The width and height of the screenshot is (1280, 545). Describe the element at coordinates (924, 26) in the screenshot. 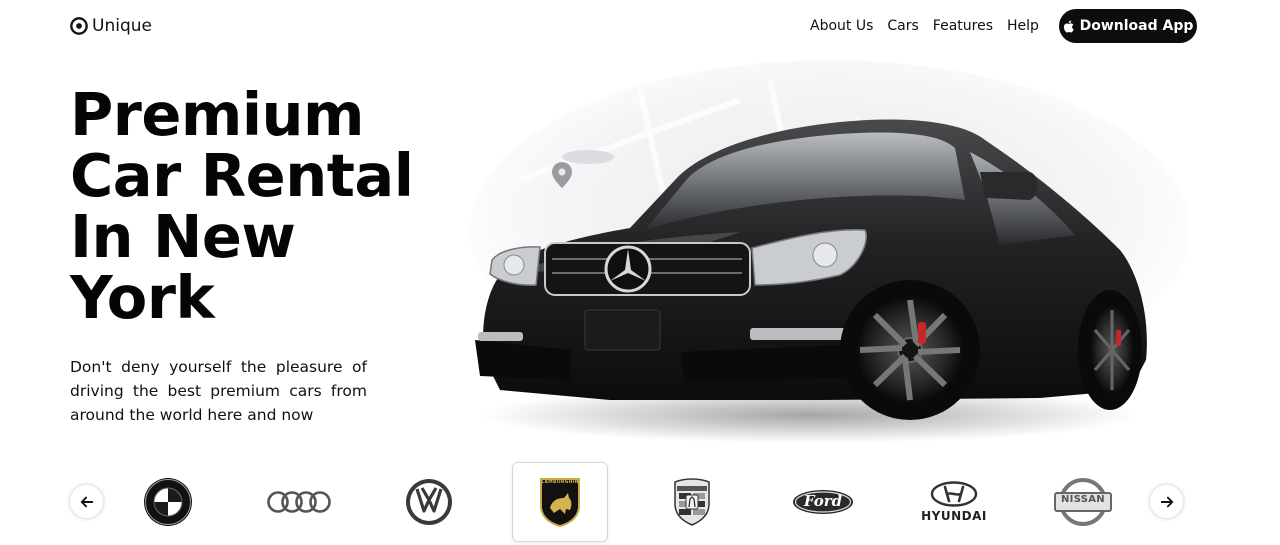

I see `main-nav: About Us Cars Features Help` at that location.